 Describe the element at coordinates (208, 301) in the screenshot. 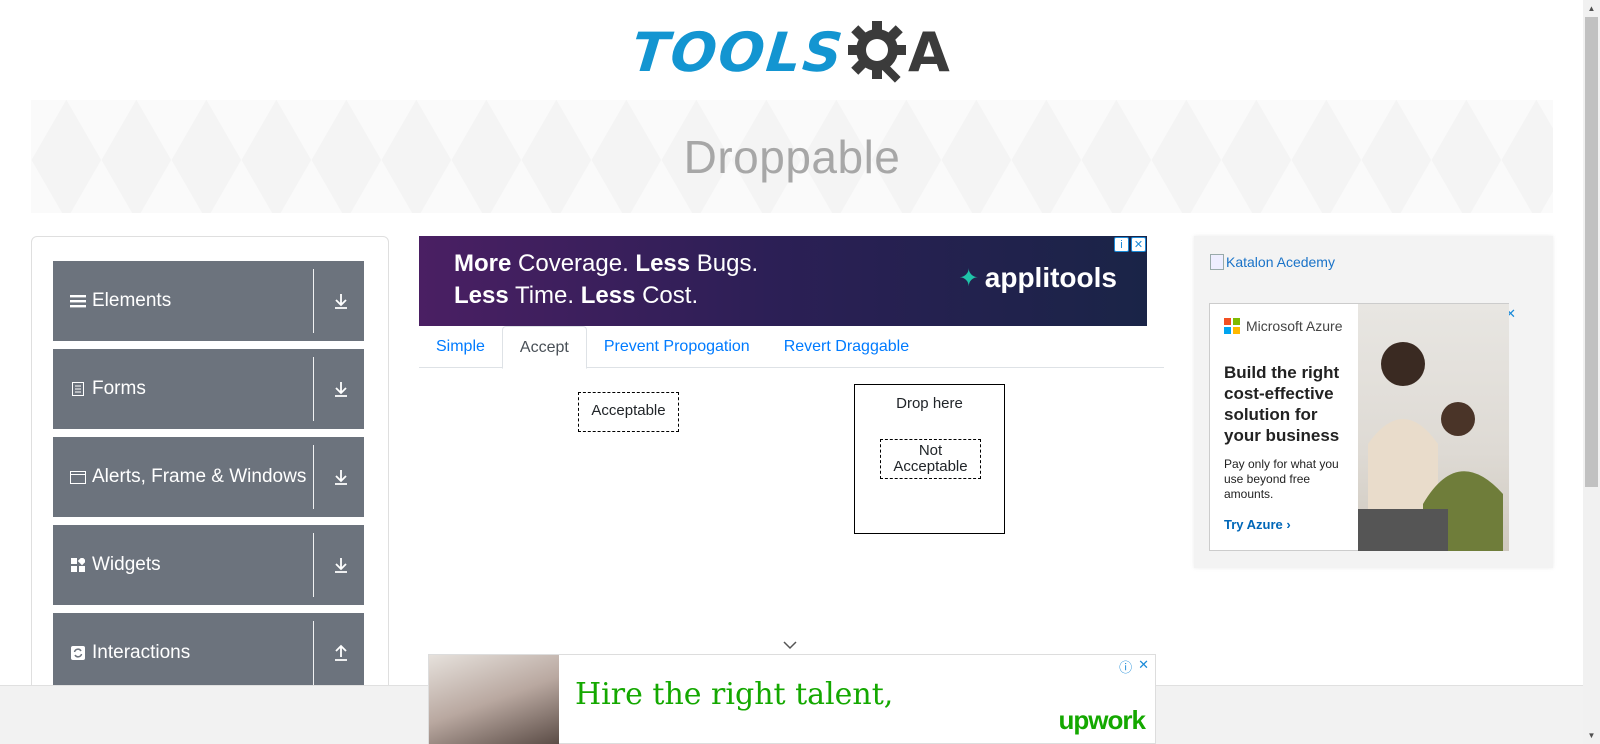

I see `sidebar-group-elements: Elements` at that location.